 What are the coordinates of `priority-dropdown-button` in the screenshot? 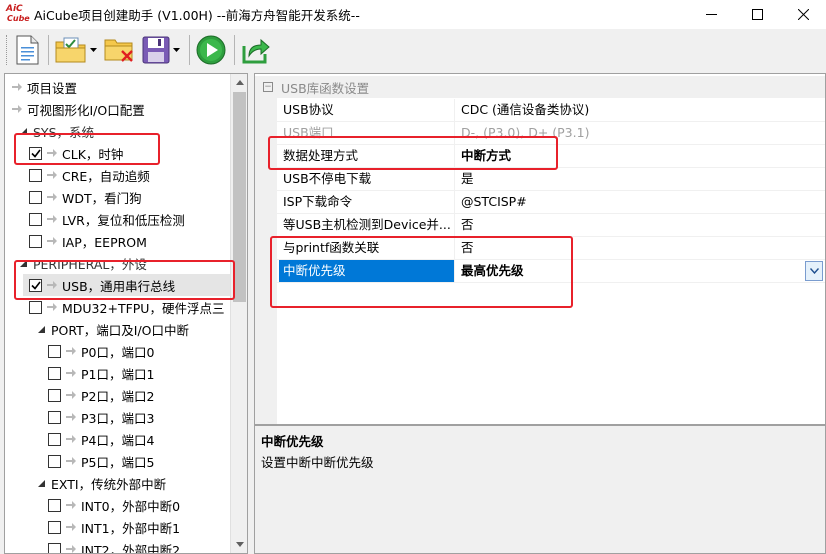 It's located at (814, 271).